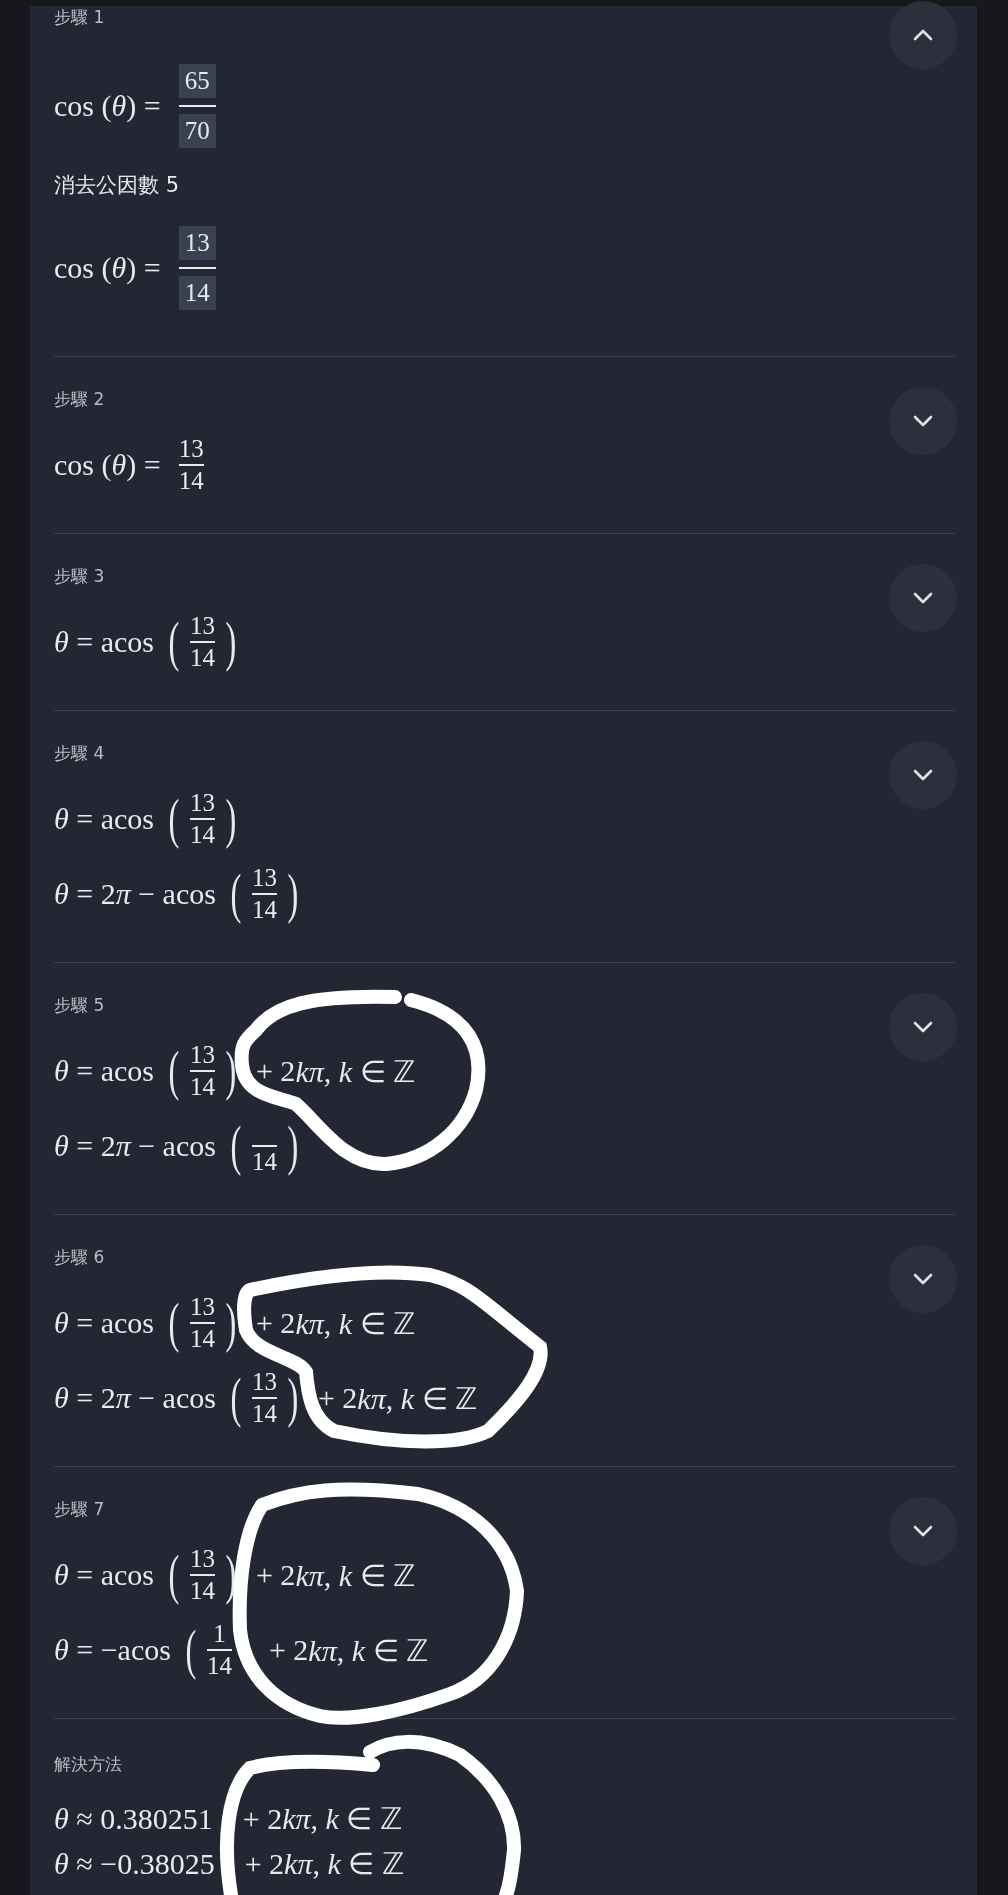 This screenshot has width=1008, height=1895. What do you see at coordinates (79, 753) in the screenshot?
I see `step-label: 步驟 4` at bounding box center [79, 753].